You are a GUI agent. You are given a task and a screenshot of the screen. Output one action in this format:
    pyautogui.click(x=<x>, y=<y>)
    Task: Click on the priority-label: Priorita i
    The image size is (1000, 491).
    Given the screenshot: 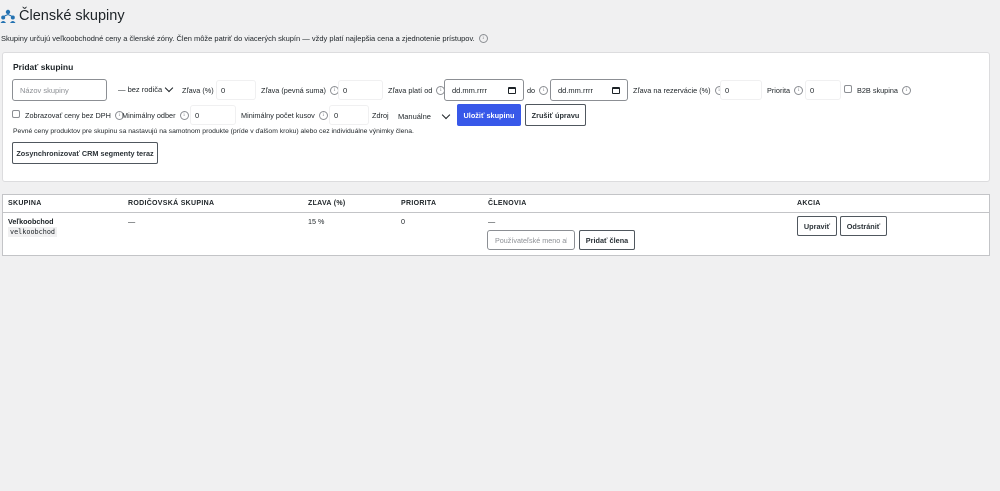 What is the action you would take?
    pyautogui.click(x=785, y=90)
    